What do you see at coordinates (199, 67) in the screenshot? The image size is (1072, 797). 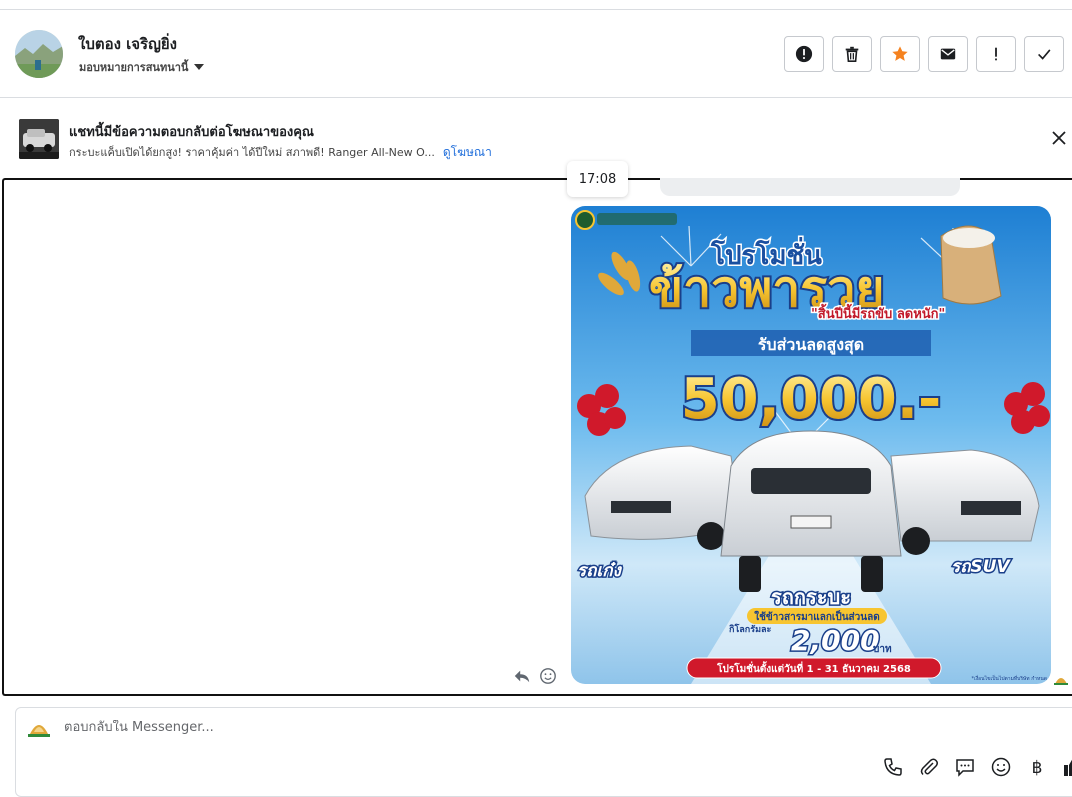 I see `chevron-down-icon` at bounding box center [199, 67].